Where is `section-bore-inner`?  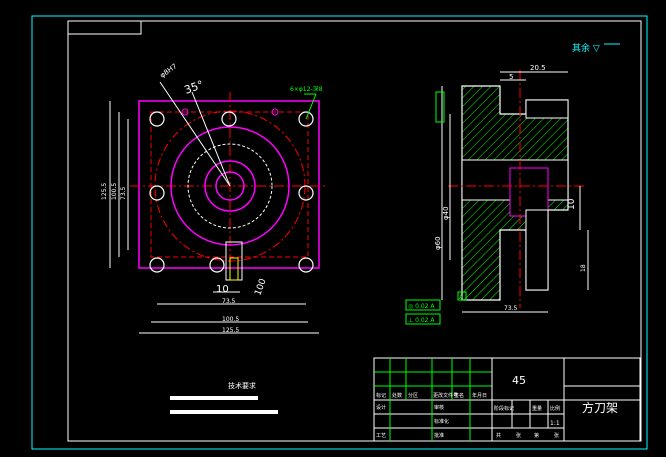 section-bore-inner is located at coordinates (529, 192).